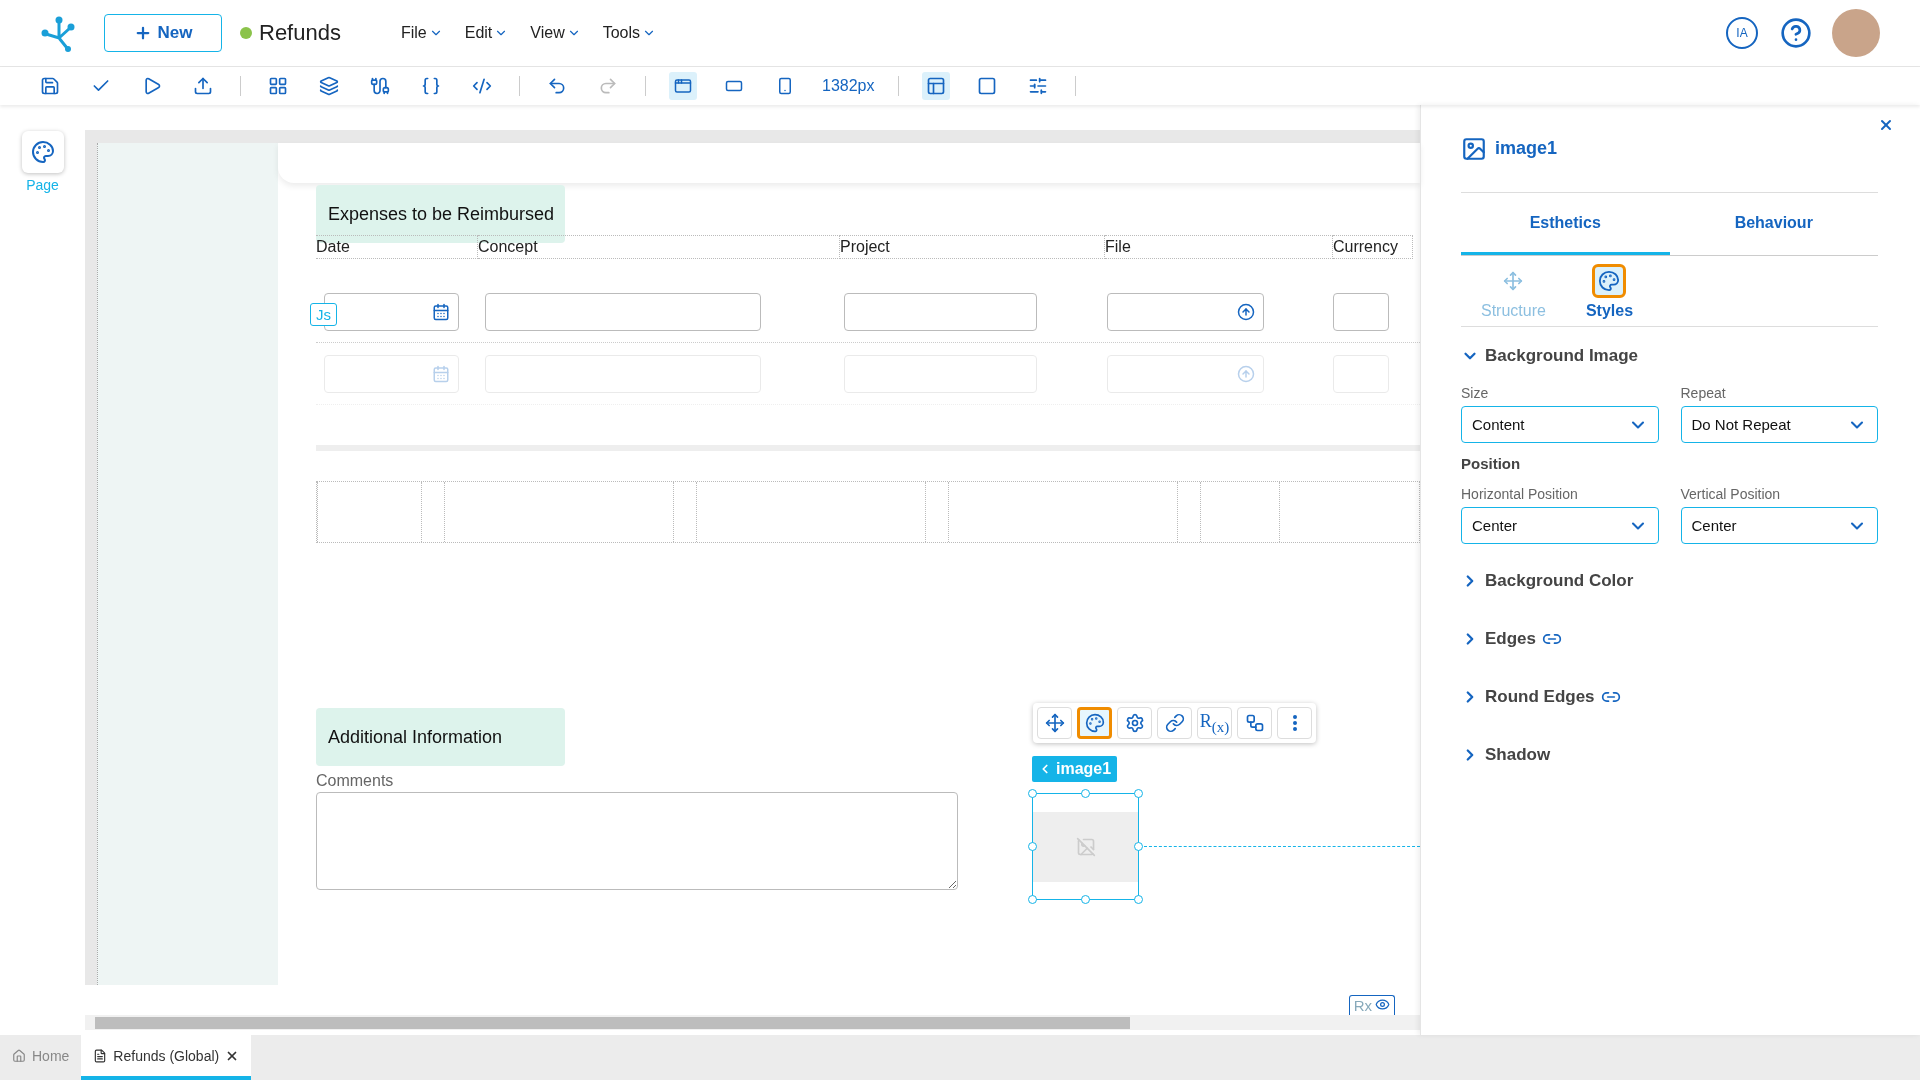  I want to click on styles-button, so click(1094, 723).